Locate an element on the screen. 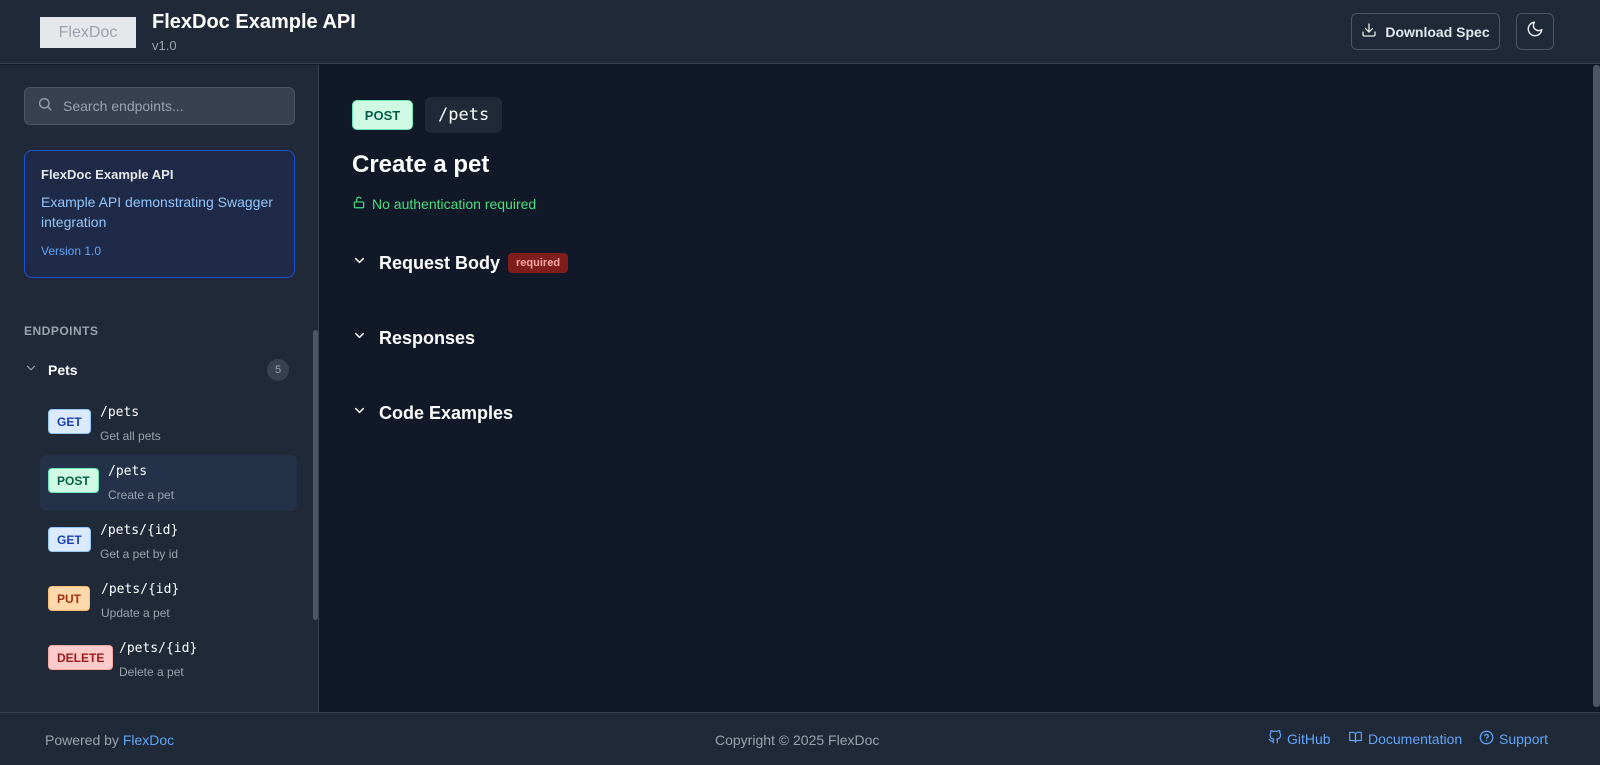  method-badge: PUT is located at coordinates (69, 598).